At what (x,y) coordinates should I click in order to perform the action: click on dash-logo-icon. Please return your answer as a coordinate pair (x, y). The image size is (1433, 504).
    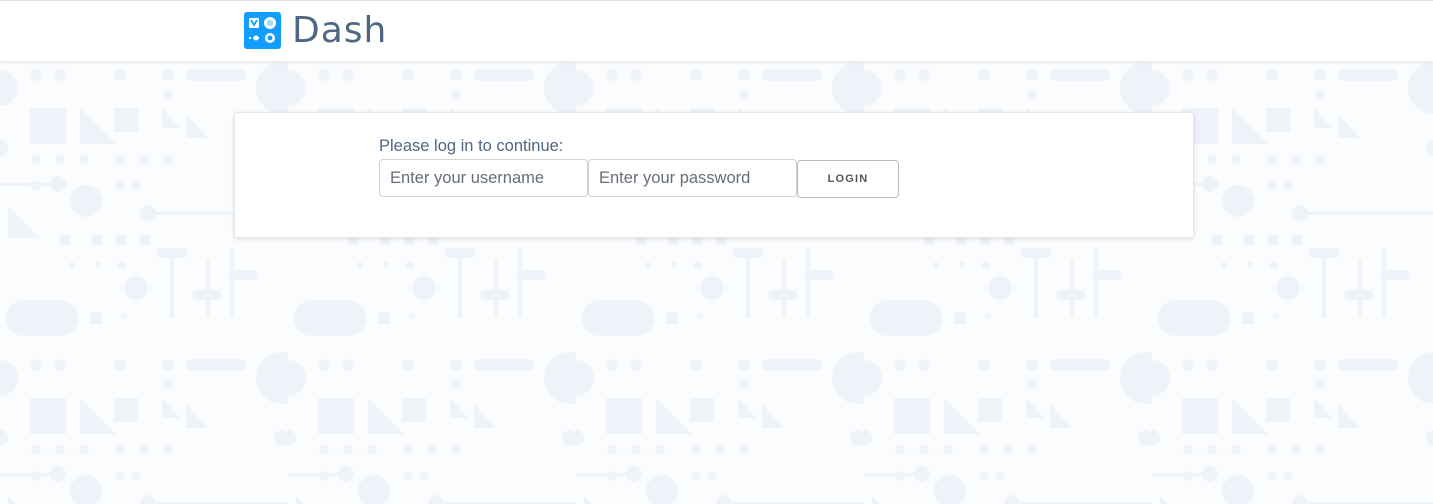
    Looking at the image, I should click on (262, 30).